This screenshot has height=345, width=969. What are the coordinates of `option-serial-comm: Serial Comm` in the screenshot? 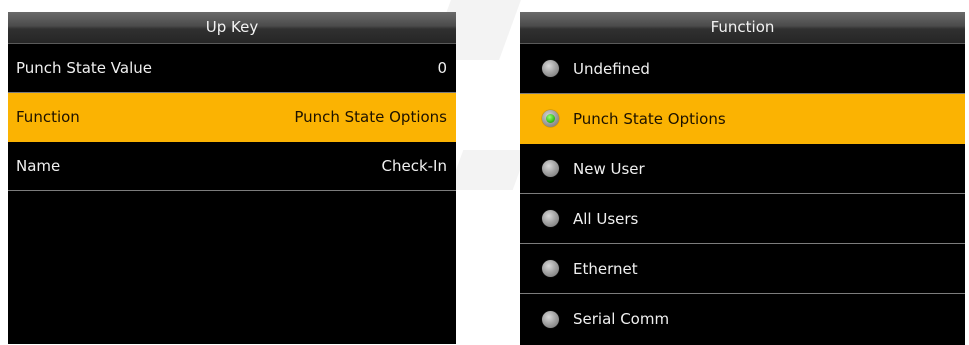 It's located at (742, 319).